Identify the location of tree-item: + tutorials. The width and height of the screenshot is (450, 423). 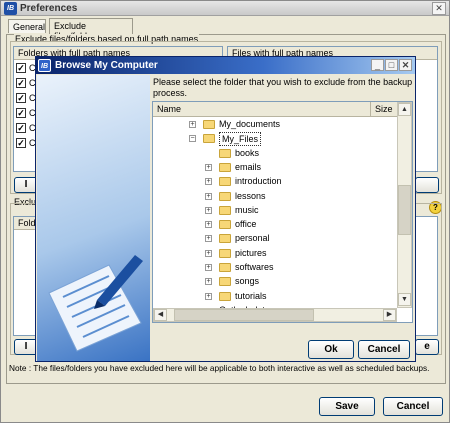
(275, 296).